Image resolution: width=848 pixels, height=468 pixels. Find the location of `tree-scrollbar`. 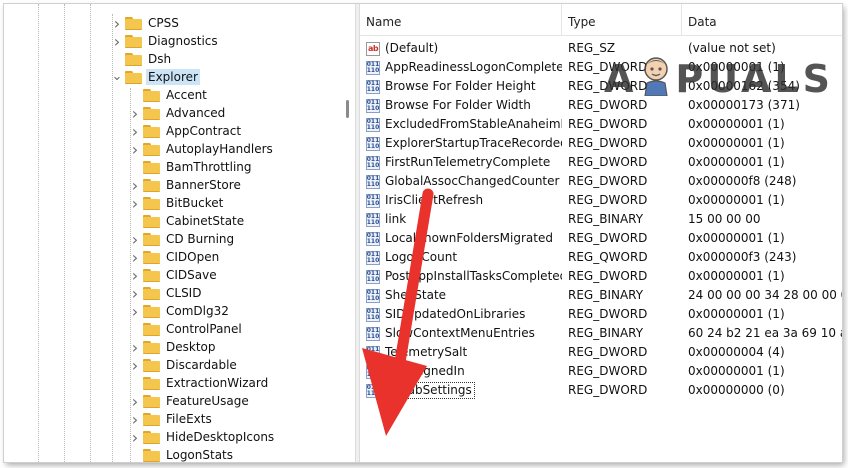

tree-scrollbar is located at coordinates (348, 233).